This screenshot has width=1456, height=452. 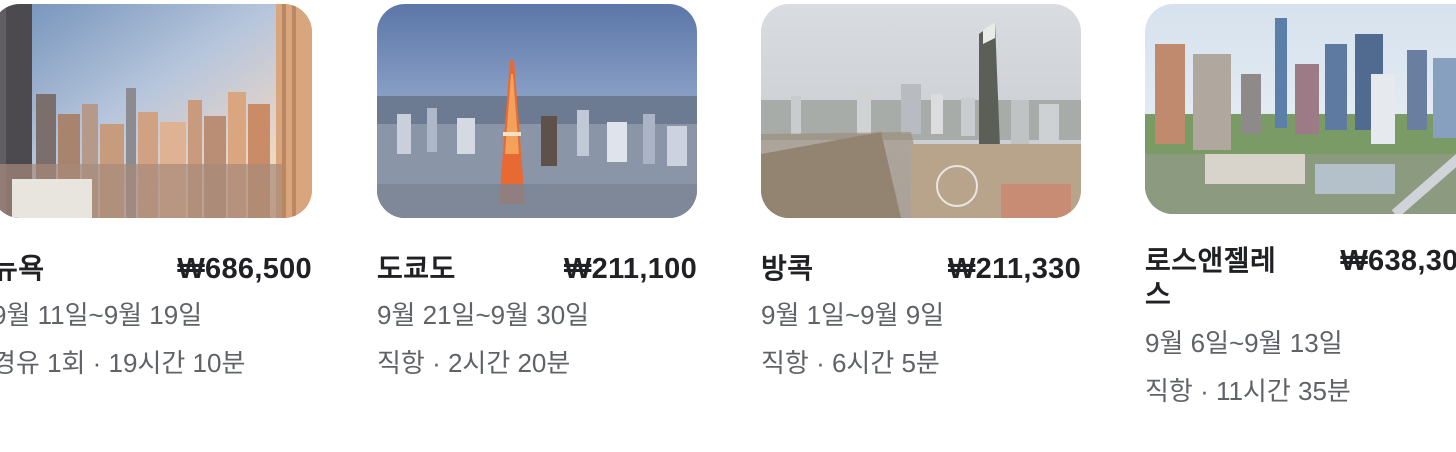 What do you see at coordinates (787, 268) in the screenshot?
I see `destination-city: 방콕` at bounding box center [787, 268].